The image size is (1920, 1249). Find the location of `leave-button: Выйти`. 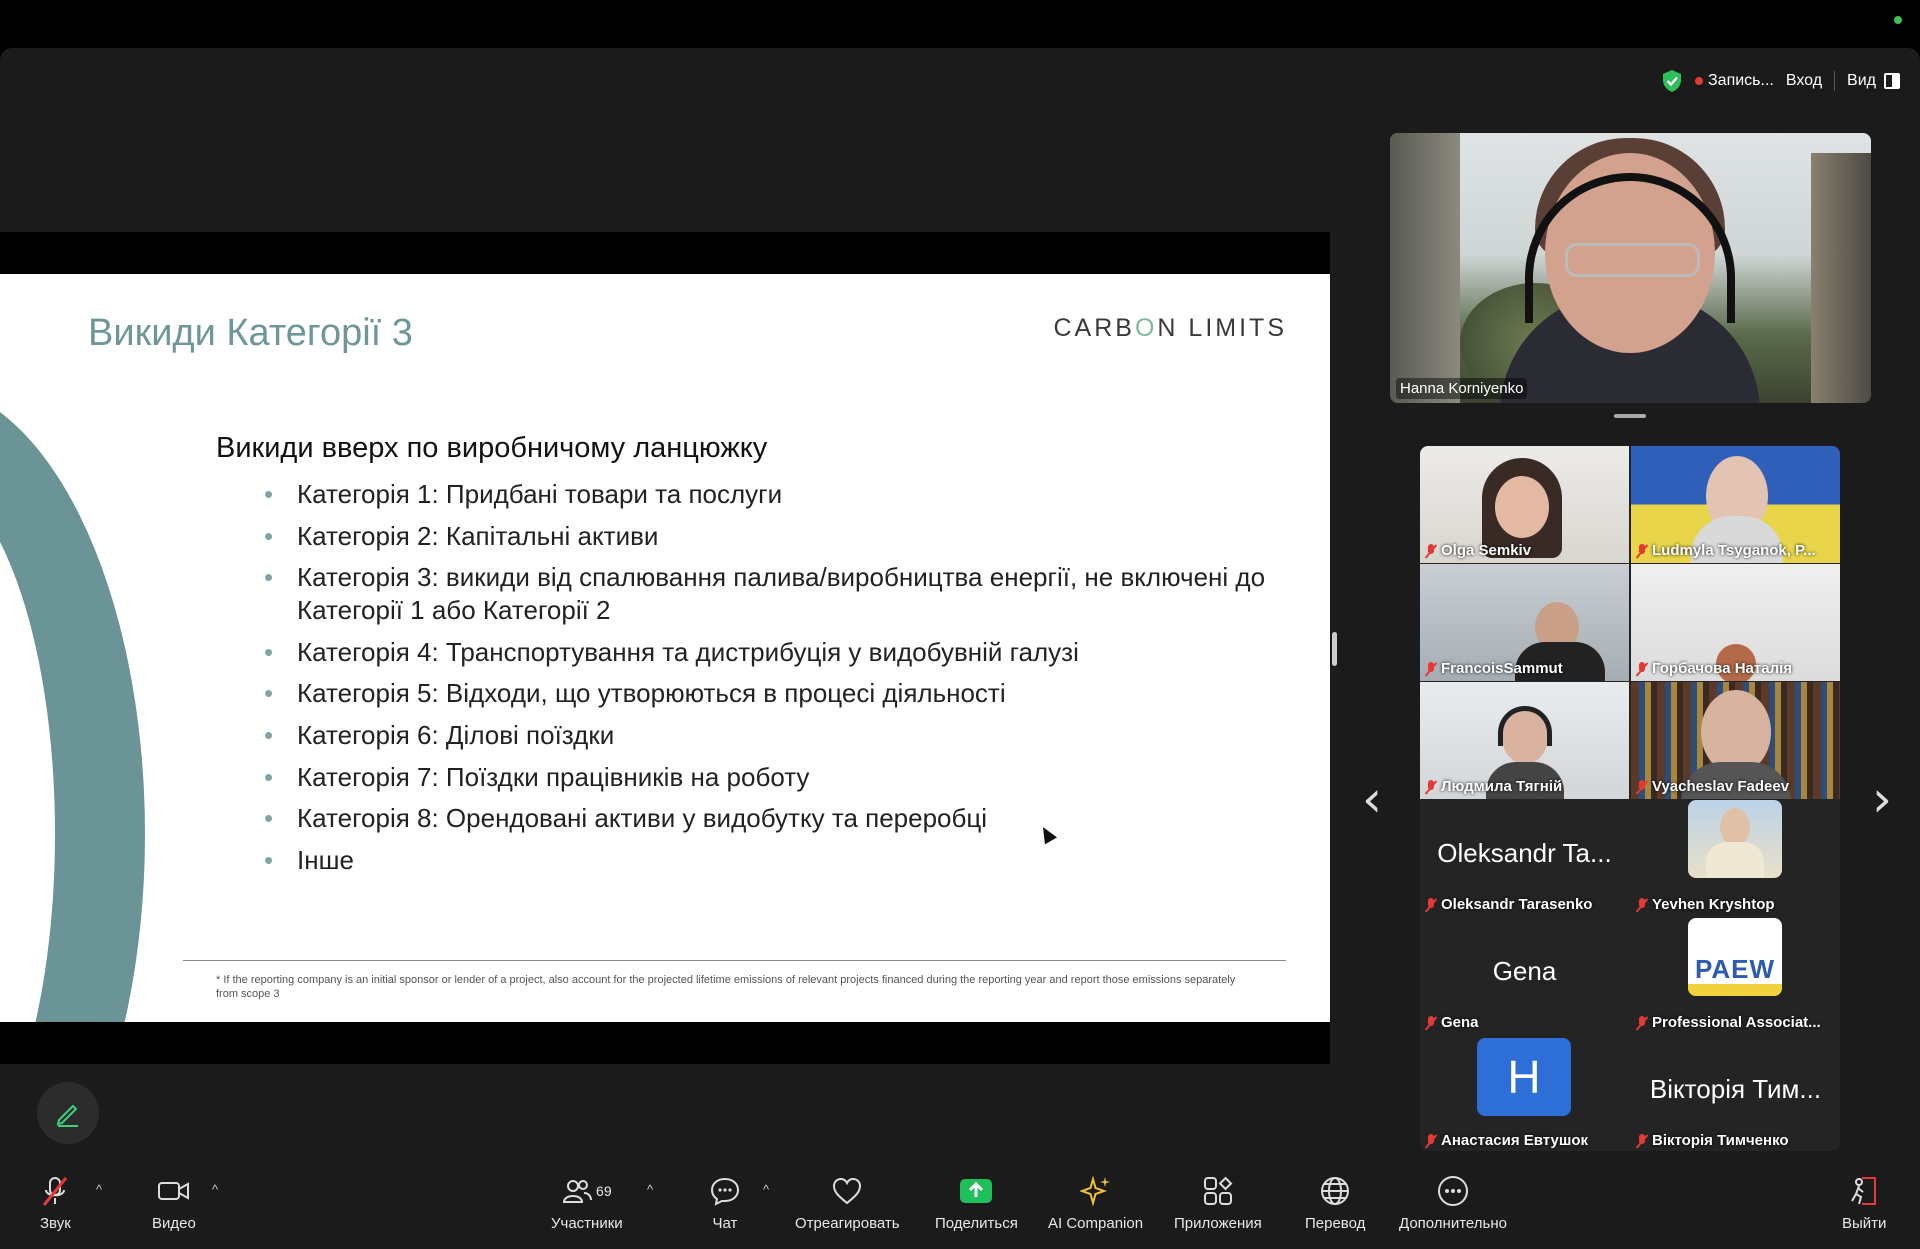

leave-button: Выйти is located at coordinates (1864, 1203).